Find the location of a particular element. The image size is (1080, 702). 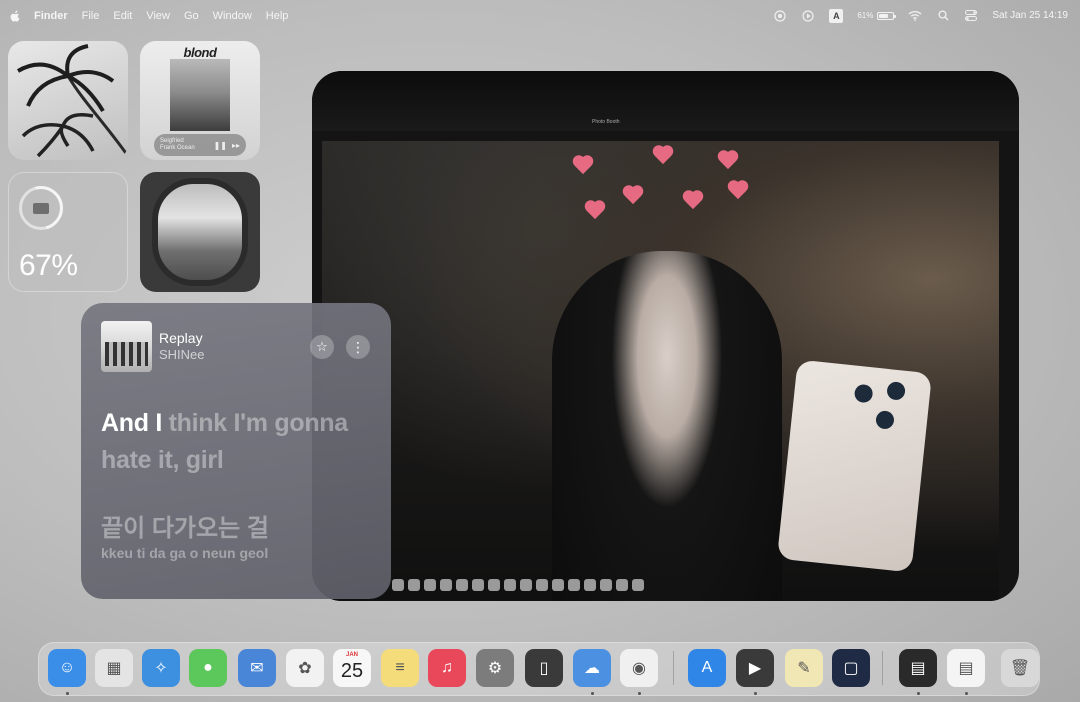

iphone-mirroring-app-icon: ▯ is located at coordinates (544, 668).